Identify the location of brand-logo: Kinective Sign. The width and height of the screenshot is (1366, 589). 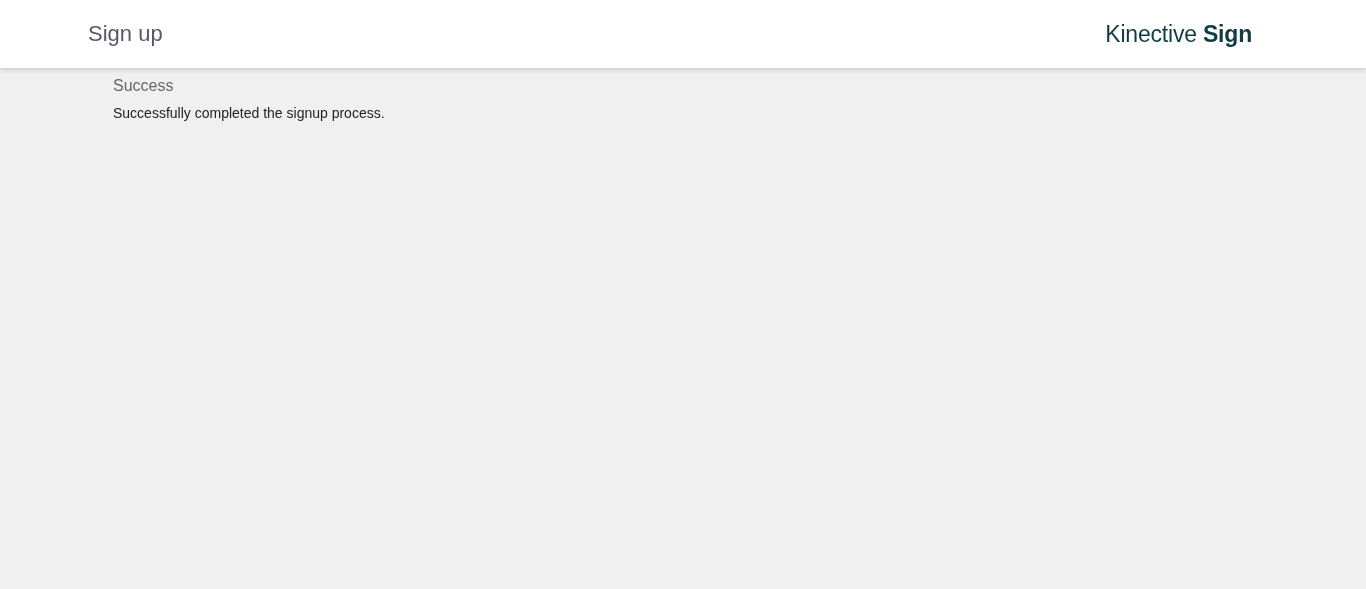
(1178, 34).